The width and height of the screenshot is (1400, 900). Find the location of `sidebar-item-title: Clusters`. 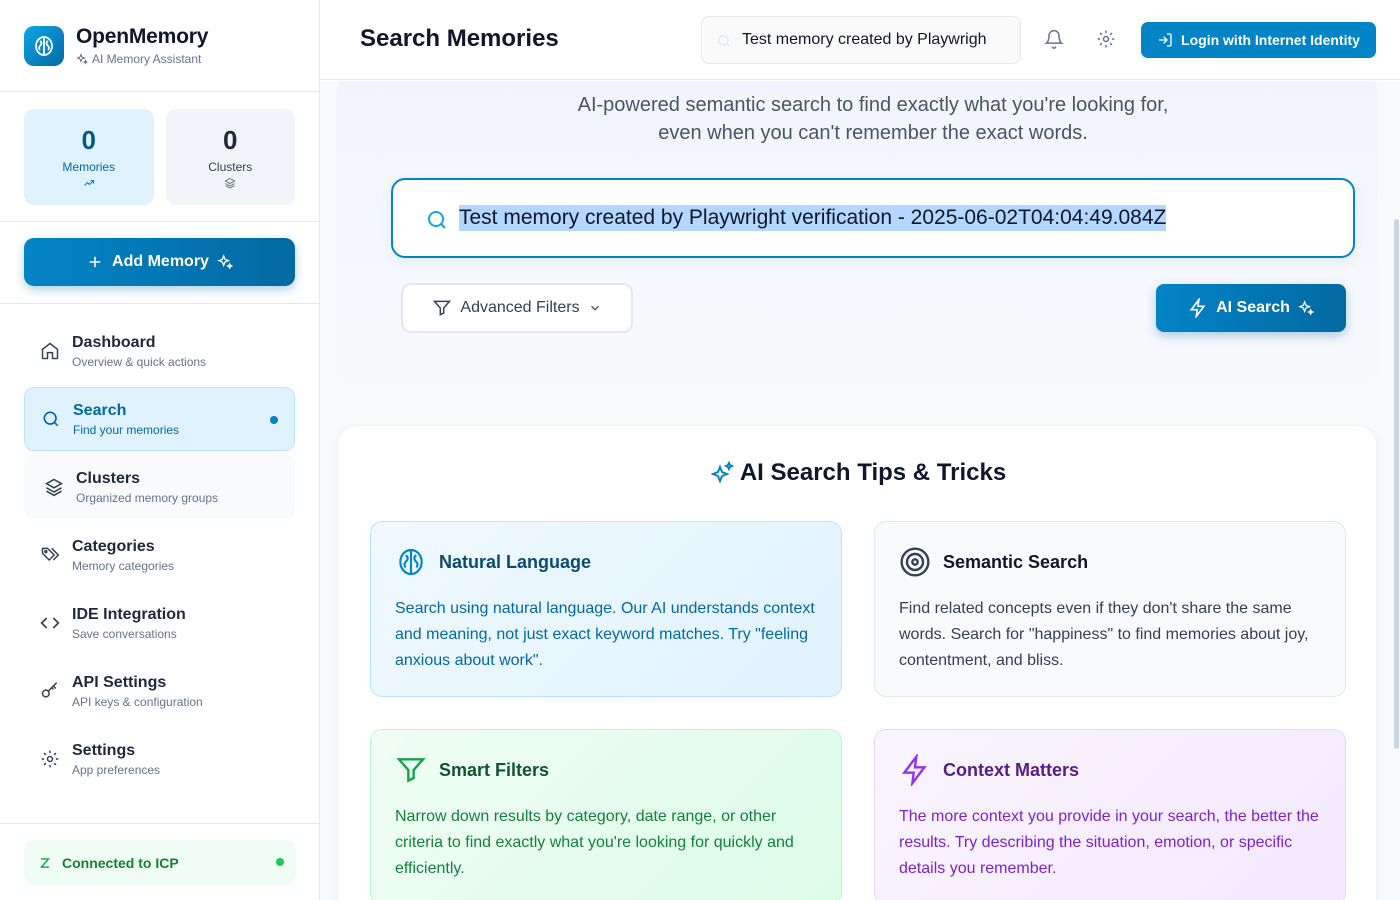

sidebar-item-title: Clusters is located at coordinates (108, 478).